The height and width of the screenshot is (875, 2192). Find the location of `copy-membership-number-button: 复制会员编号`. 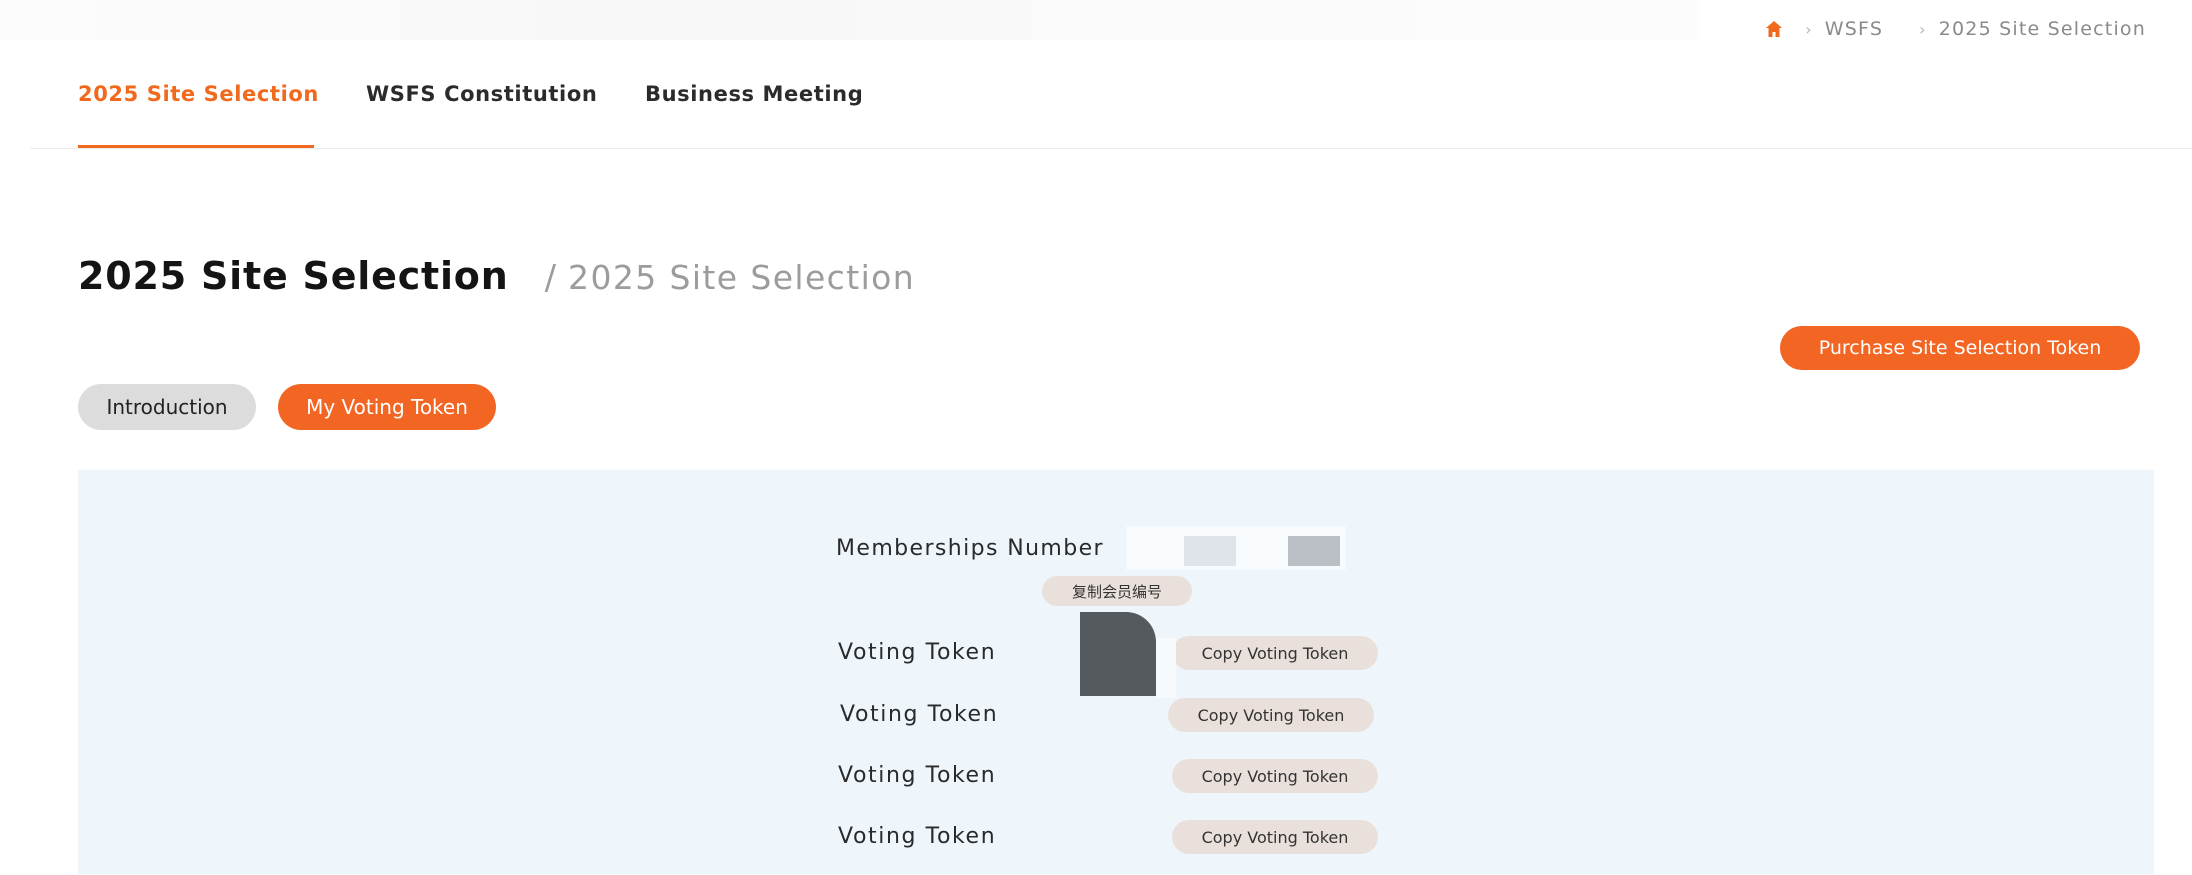

copy-membership-number-button: 复制会员编号 is located at coordinates (1117, 591).